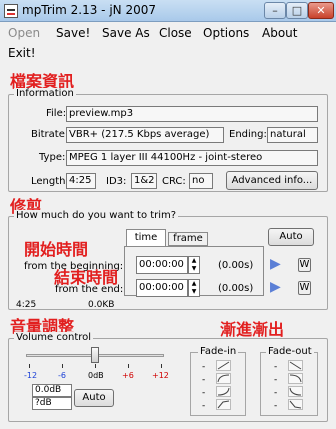 Image resolution: width=336 pixels, height=429 pixels. Describe the element at coordinates (62, 375) in the screenshot. I see `tick-label-minus6: -6` at that location.